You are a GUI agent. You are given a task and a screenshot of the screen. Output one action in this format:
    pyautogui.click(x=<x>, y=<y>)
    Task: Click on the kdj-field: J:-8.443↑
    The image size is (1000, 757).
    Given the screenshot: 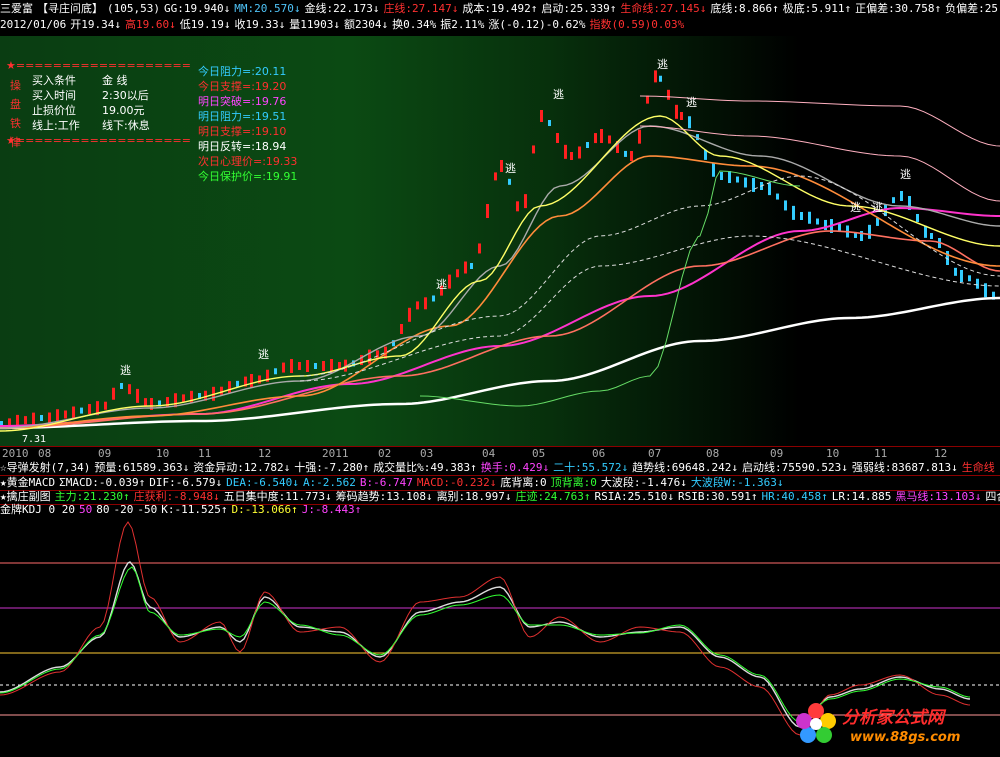 What is the action you would take?
    pyautogui.click(x=331, y=509)
    